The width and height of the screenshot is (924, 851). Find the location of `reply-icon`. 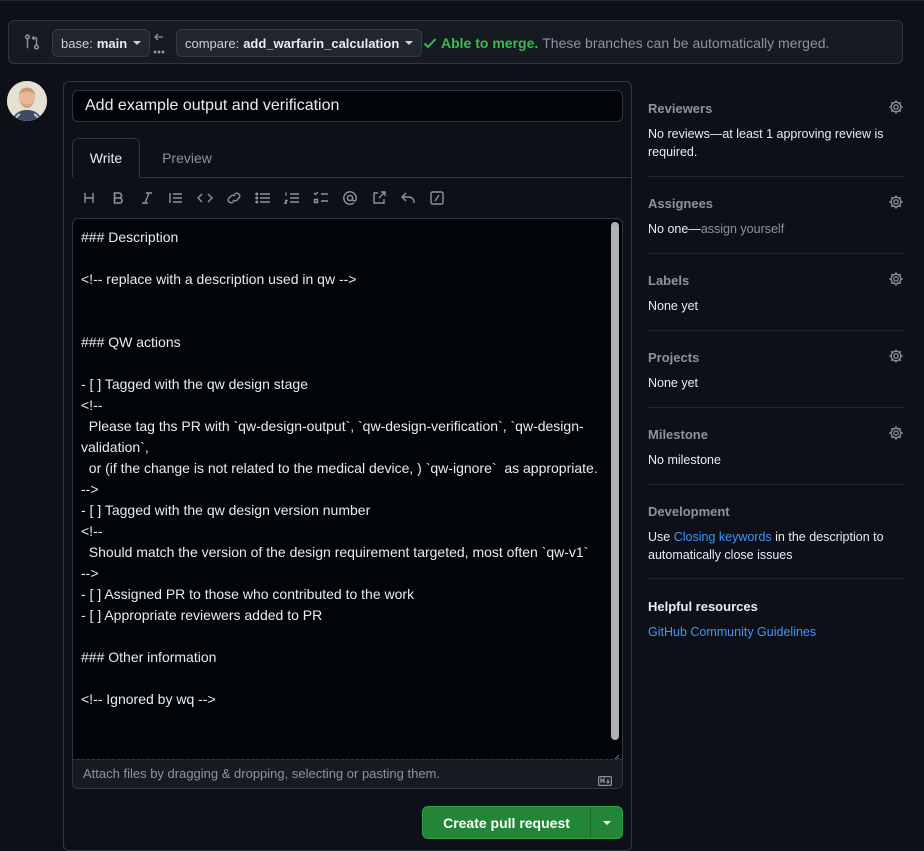

reply-icon is located at coordinates (408, 198).